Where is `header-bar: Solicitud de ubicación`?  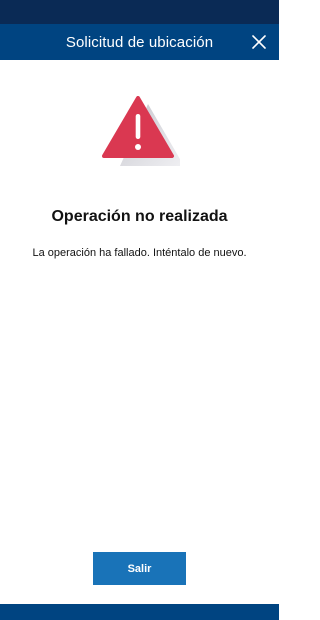
header-bar: Solicitud de ubicación is located at coordinates (139, 42).